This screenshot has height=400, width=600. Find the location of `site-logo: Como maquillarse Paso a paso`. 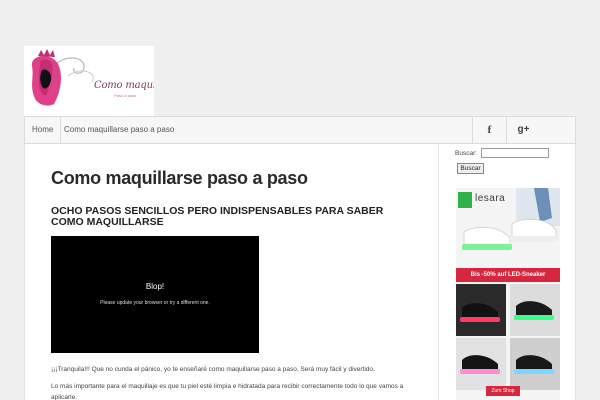

site-logo: Como maquillarse Paso a paso is located at coordinates (89, 81).